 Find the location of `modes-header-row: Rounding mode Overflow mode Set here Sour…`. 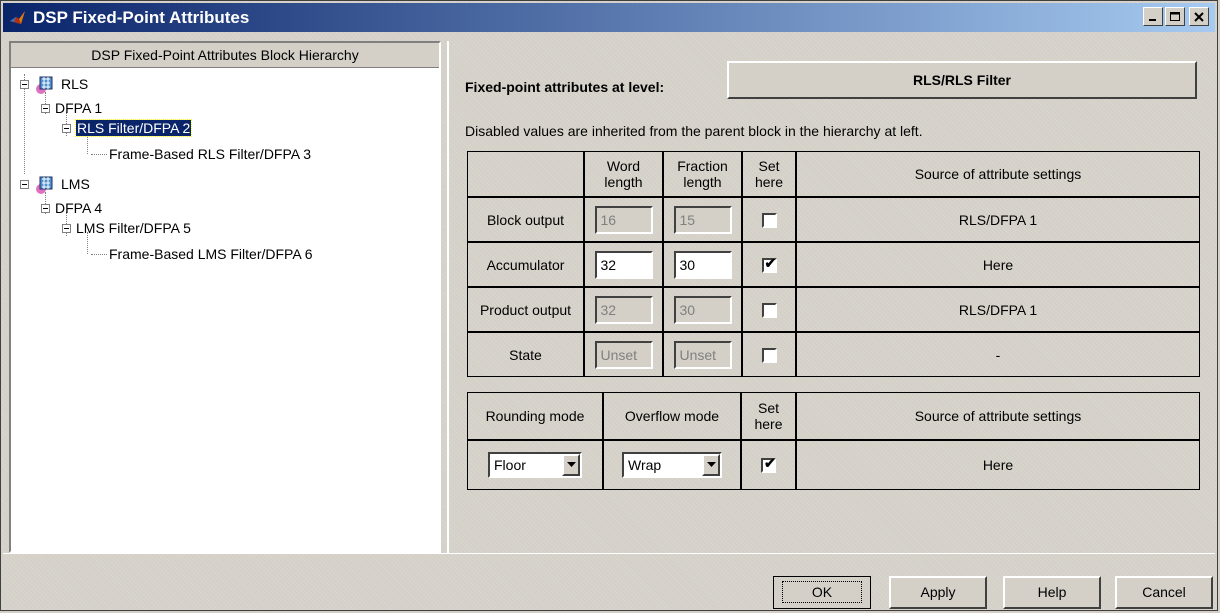

modes-header-row: Rounding mode Overflow mode Set here Sour… is located at coordinates (833, 416).